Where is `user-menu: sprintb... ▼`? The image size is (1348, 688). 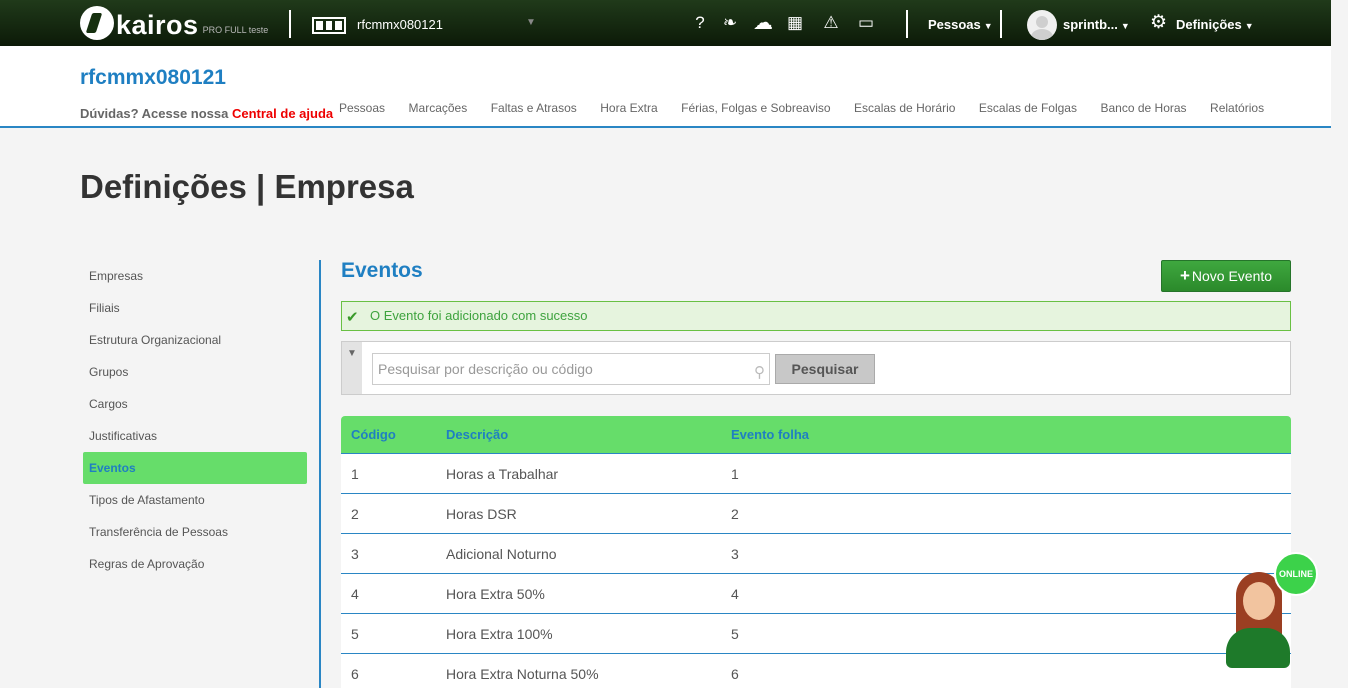 user-menu: sprintb... ▼ is located at coordinates (1096, 24).